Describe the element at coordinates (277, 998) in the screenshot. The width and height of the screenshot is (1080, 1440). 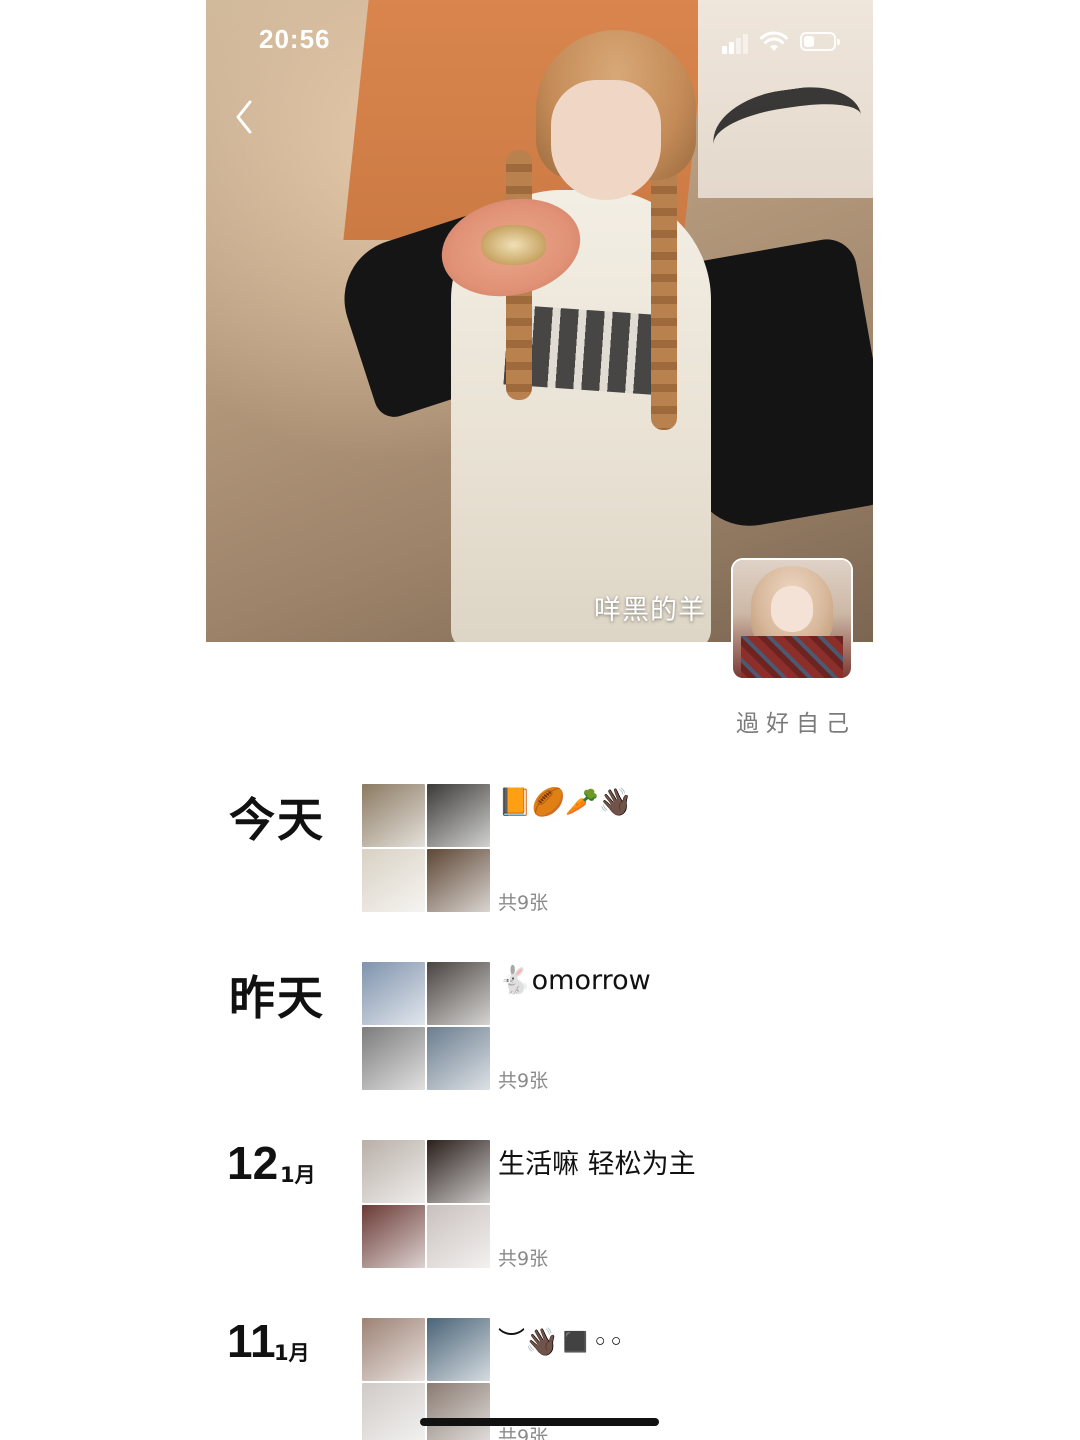
I see `entry-date-label: 昨天` at that location.